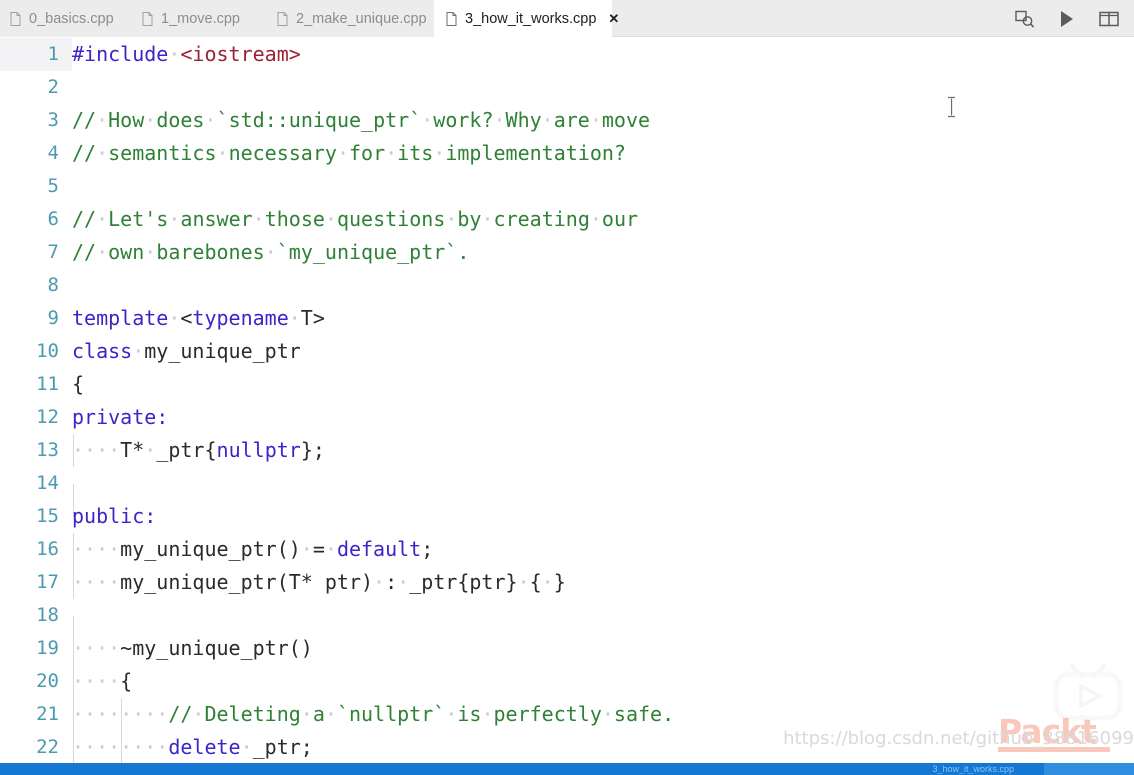 The height and width of the screenshot is (775, 1134). I want to click on code-line: 10 class·my_unique_ptr, so click(567, 351).